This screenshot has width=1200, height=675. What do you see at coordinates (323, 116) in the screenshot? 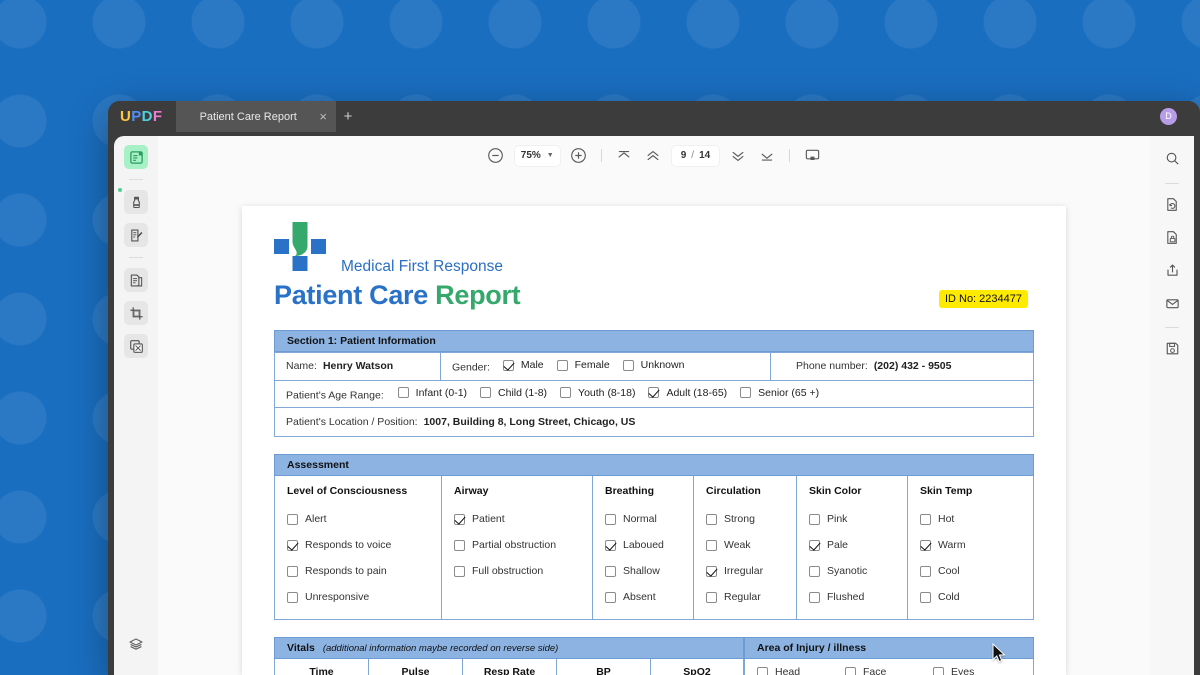
I see `close-icon: ×` at bounding box center [323, 116].